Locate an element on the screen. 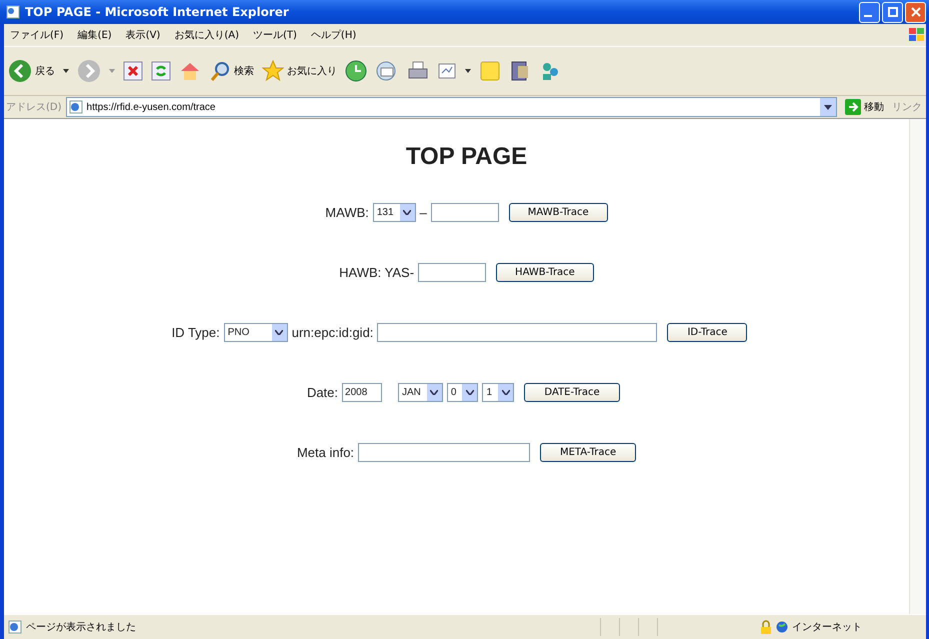 The height and width of the screenshot is (639, 929). field-label: urn:epc:id:gid: is located at coordinates (333, 332).